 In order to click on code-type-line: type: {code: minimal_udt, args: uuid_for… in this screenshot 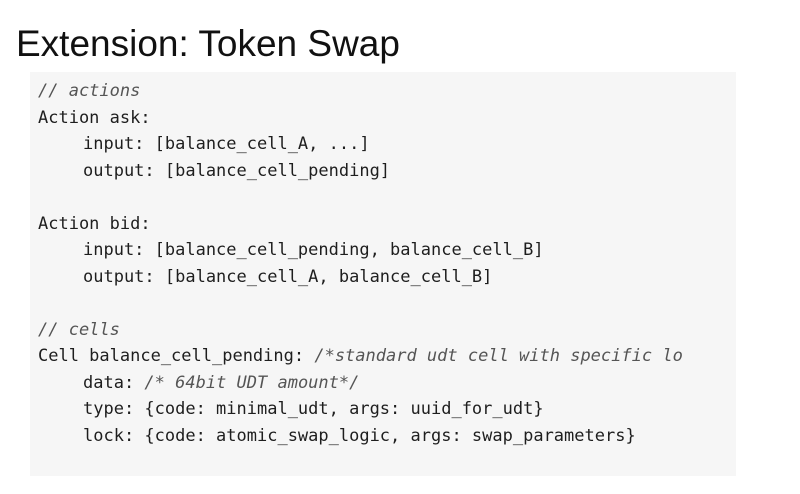, I will do `click(313, 409)`.